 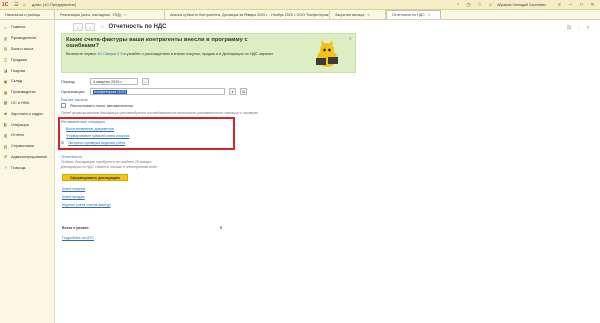 I want to click on generate-declaration-button: Сформировать декларацию, so click(x=95, y=177).